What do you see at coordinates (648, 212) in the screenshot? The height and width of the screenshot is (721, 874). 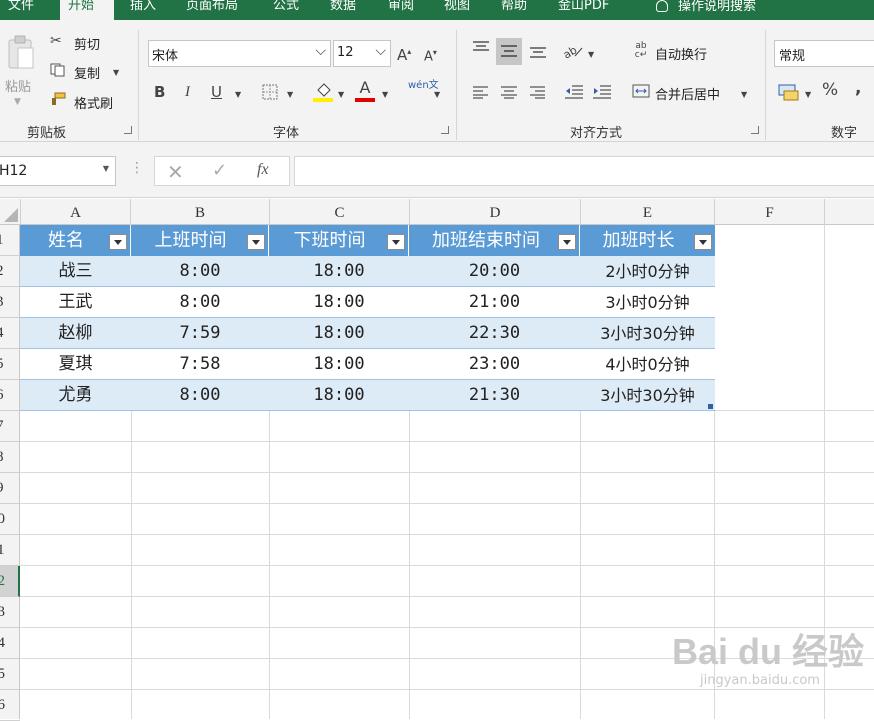 I see `column-header-e: E` at bounding box center [648, 212].